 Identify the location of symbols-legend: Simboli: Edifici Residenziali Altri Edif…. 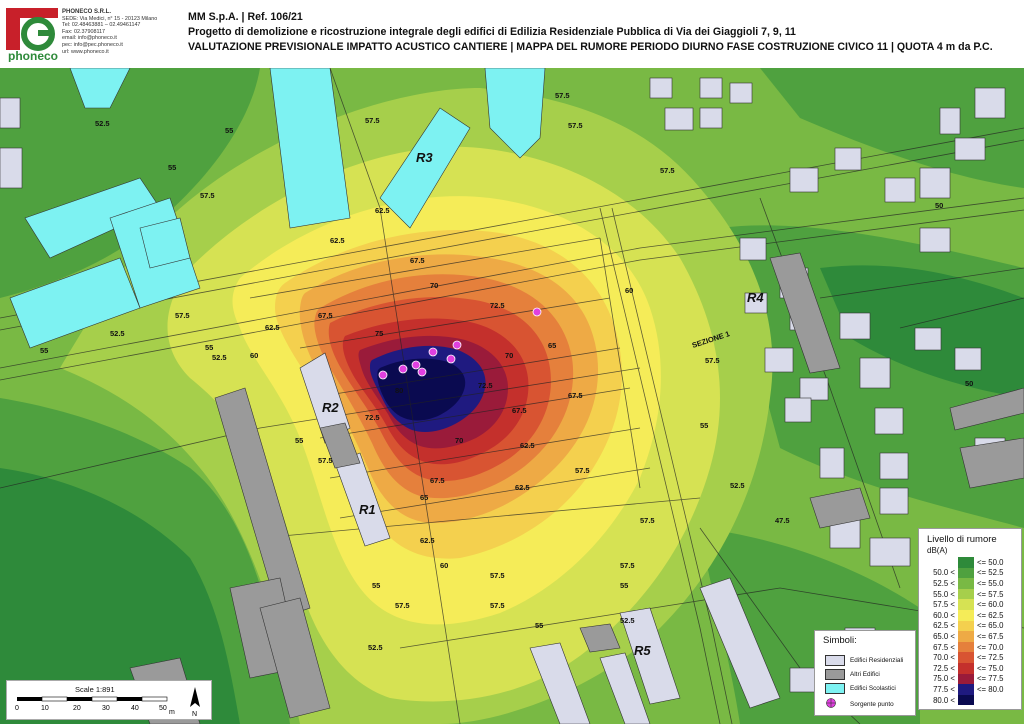
(865, 673).